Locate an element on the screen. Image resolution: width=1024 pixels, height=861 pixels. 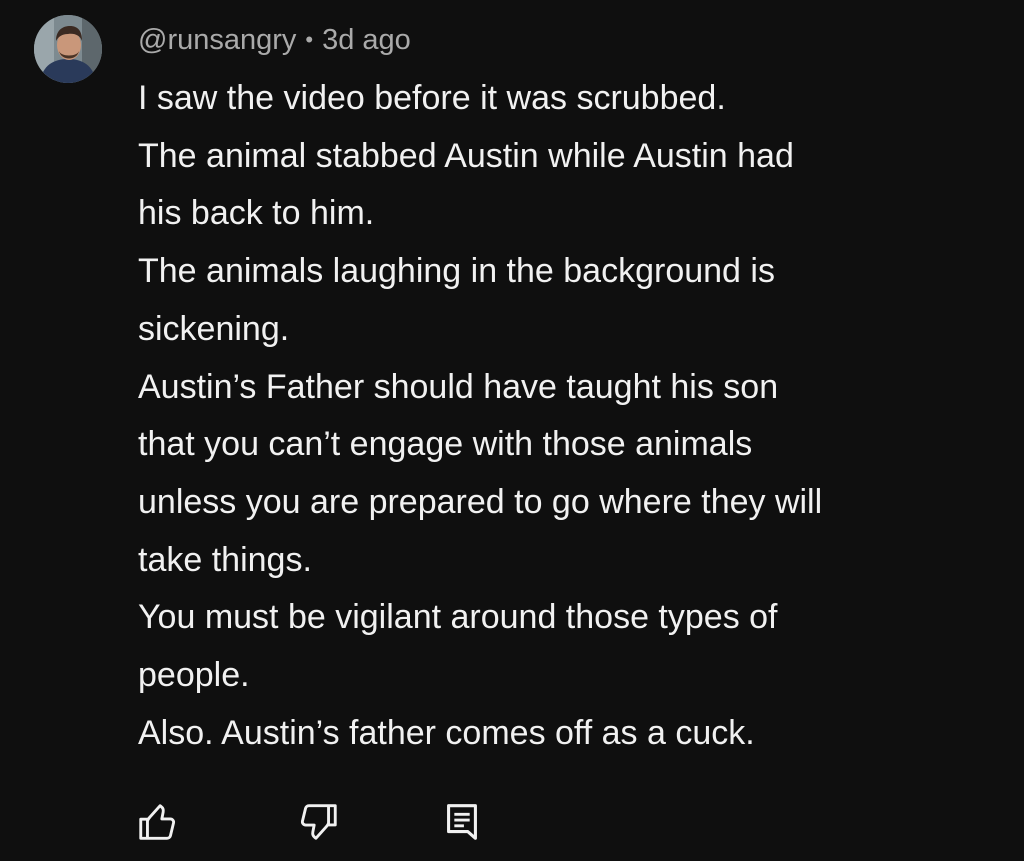
reply-comment-icon is located at coordinates (462, 822).